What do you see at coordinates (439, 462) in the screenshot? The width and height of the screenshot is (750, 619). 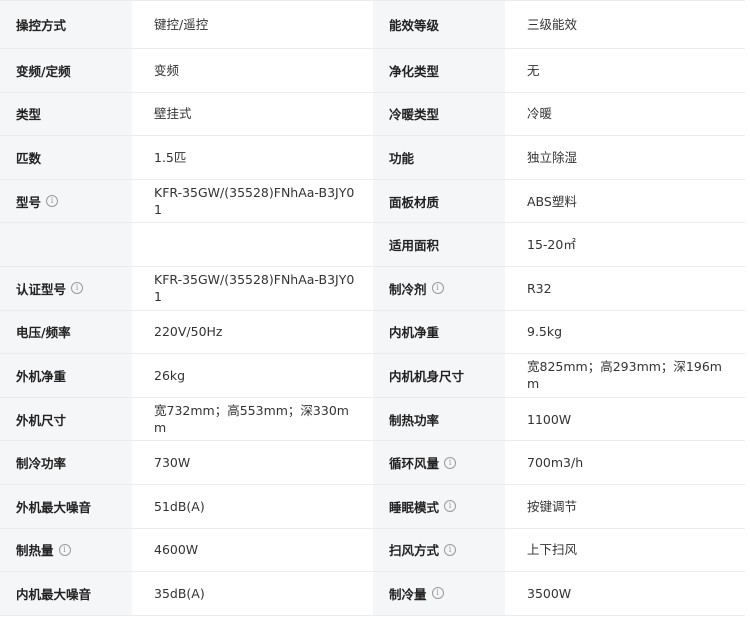 I see `spec-label: 循环风量 i` at bounding box center [439, 462].